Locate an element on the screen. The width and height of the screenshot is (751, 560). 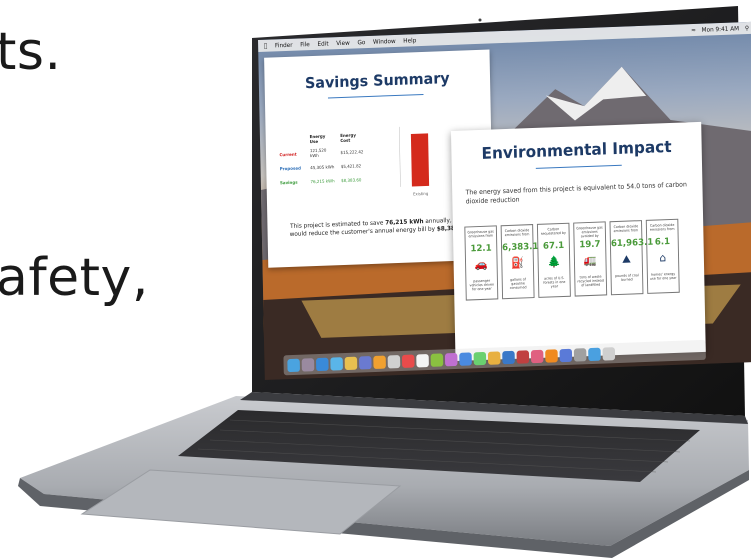
home-icon: ⌂ is located at coordinates (663, 258).